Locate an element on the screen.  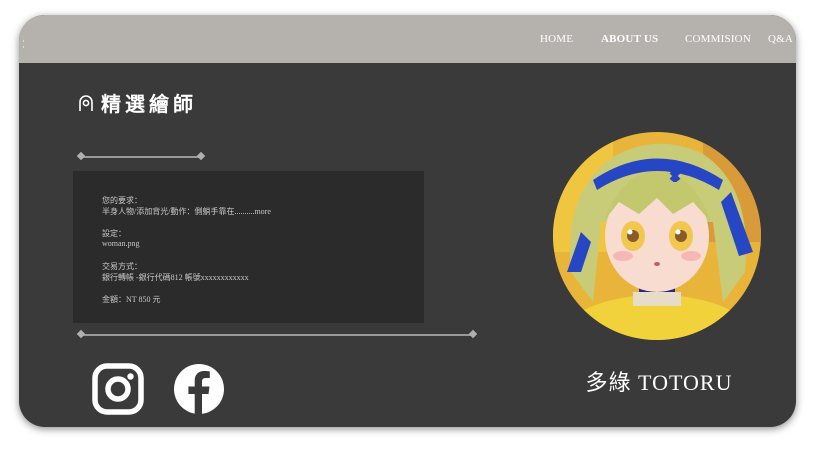
main-nav: HOME ABOUT US COMMISION Q&A is located at coordinates (407, 43).